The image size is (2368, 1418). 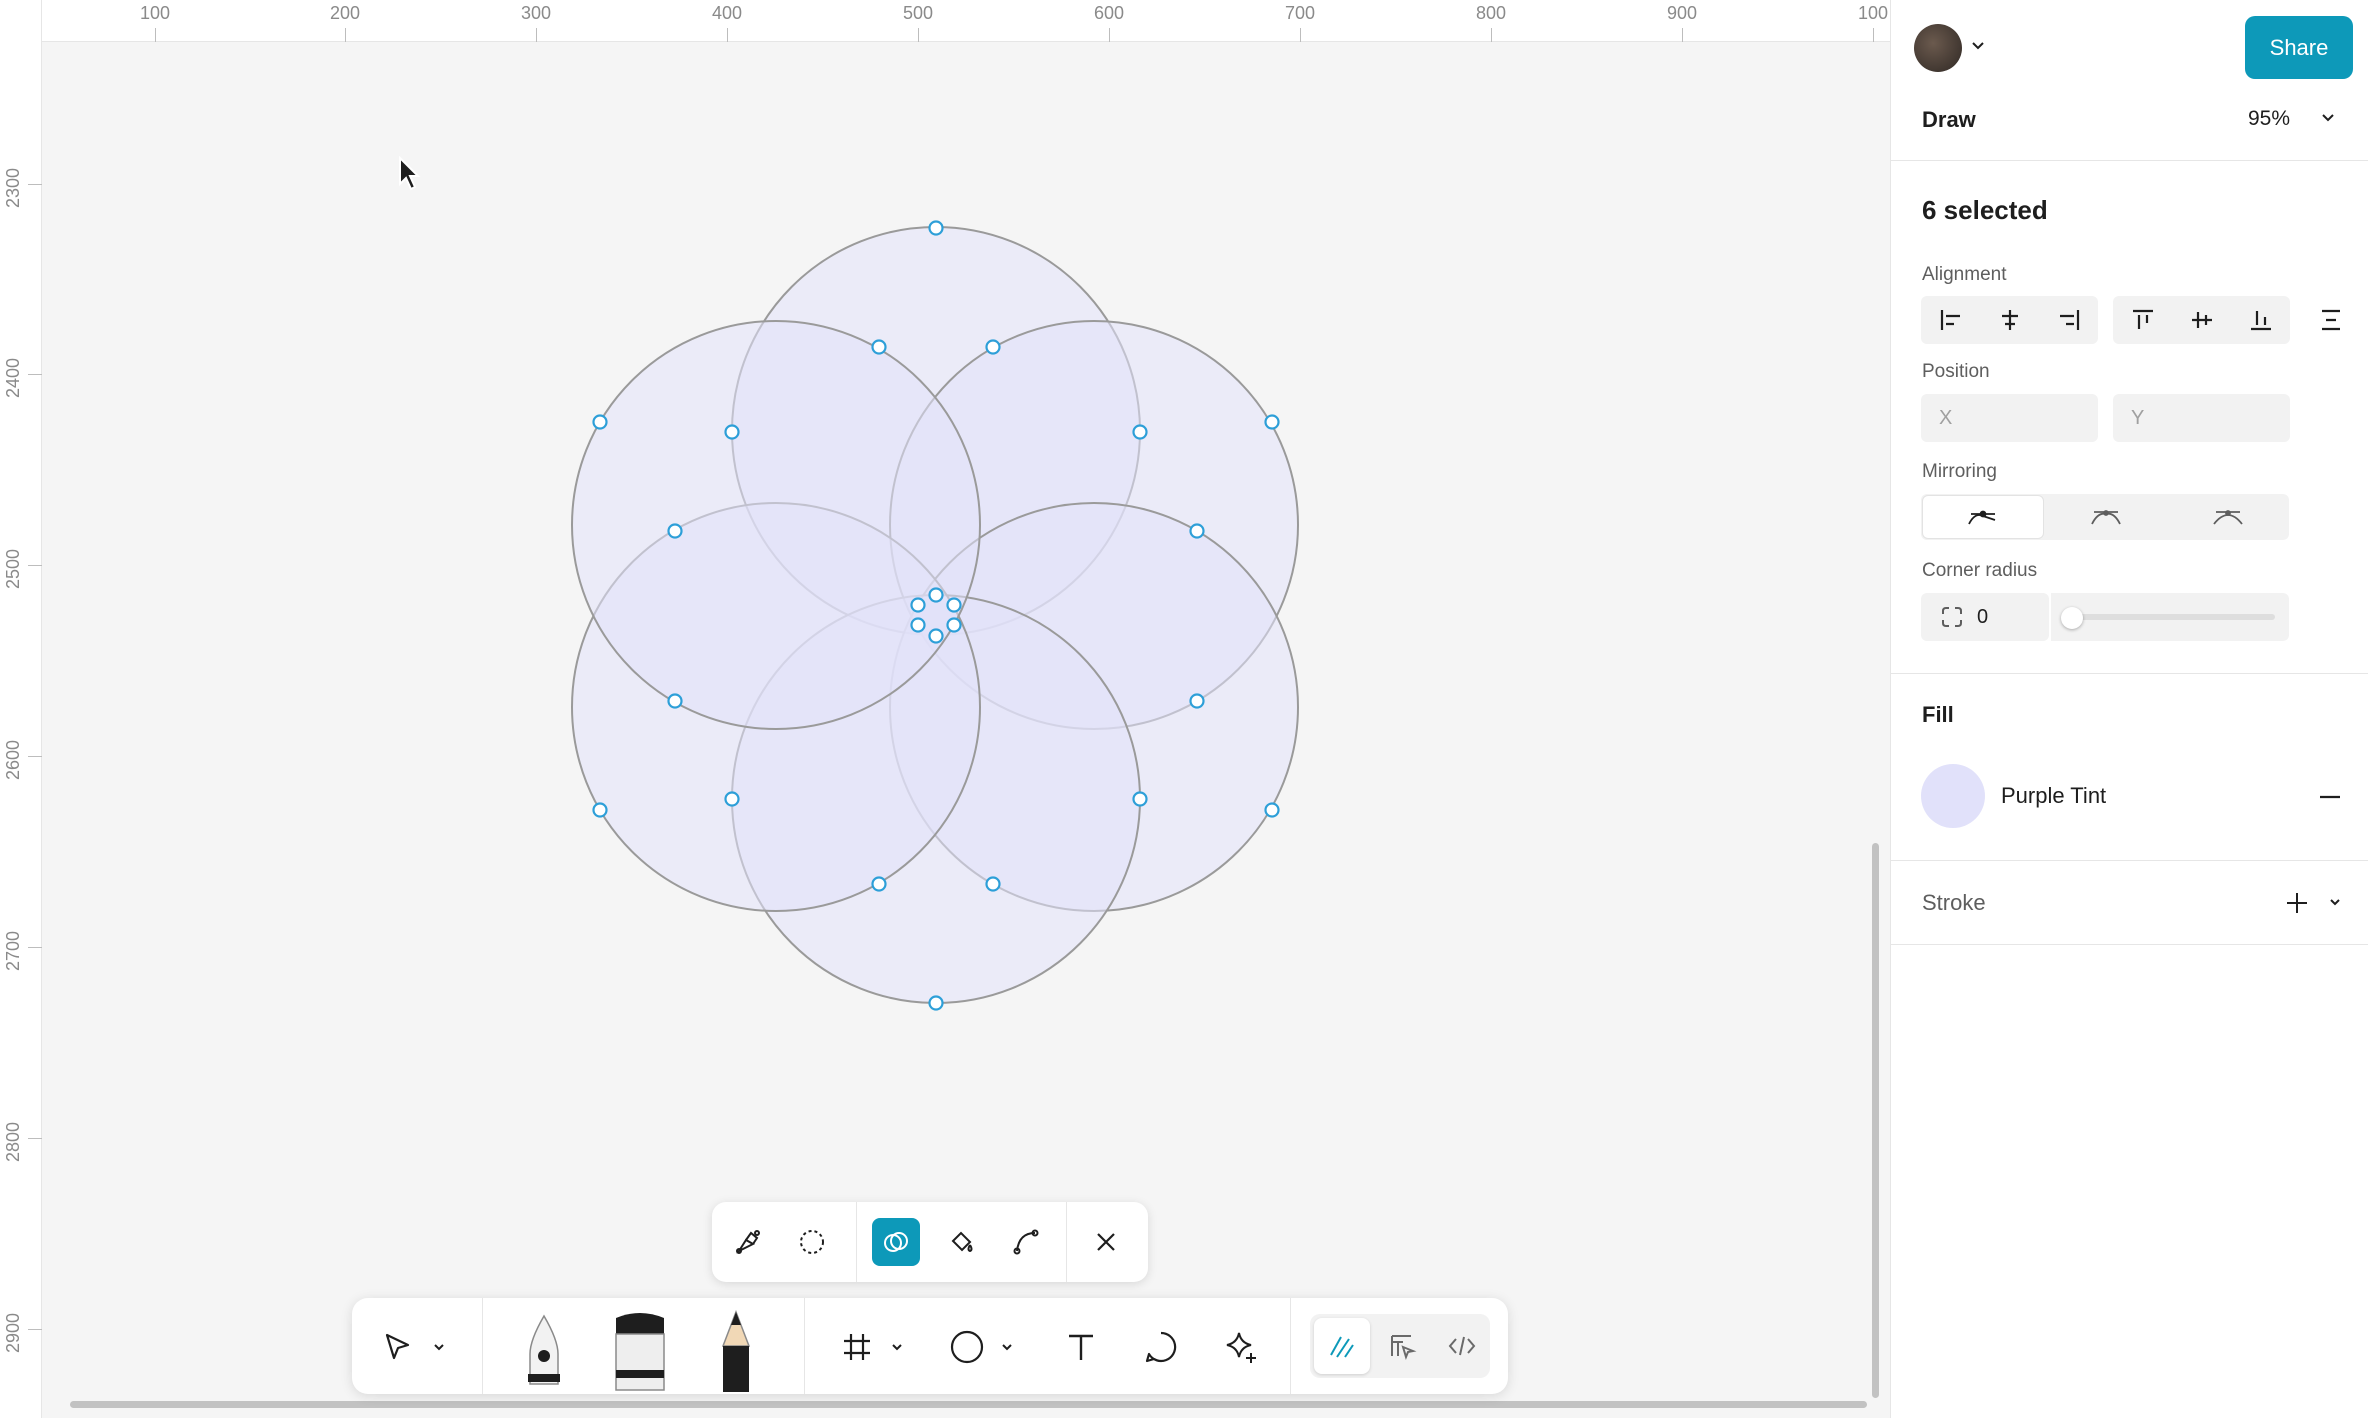 What do you see at coordinates (1949, 119) in the screenshot?
I see `mode-label: Draw` at bounding box center [1949, 119].